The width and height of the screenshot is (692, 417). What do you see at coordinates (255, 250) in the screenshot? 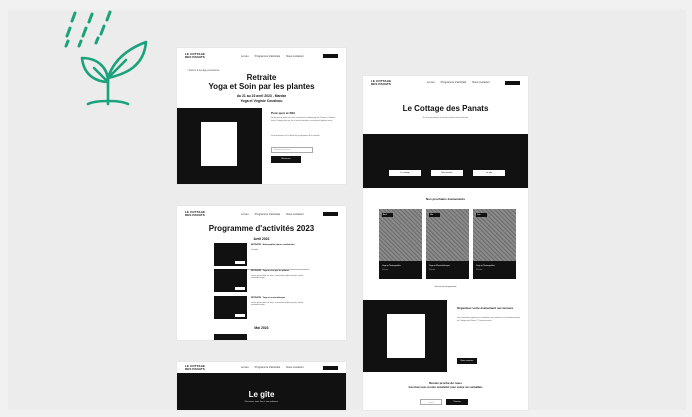
I see `event-sub: Complet` at bounding box center [255, 250].